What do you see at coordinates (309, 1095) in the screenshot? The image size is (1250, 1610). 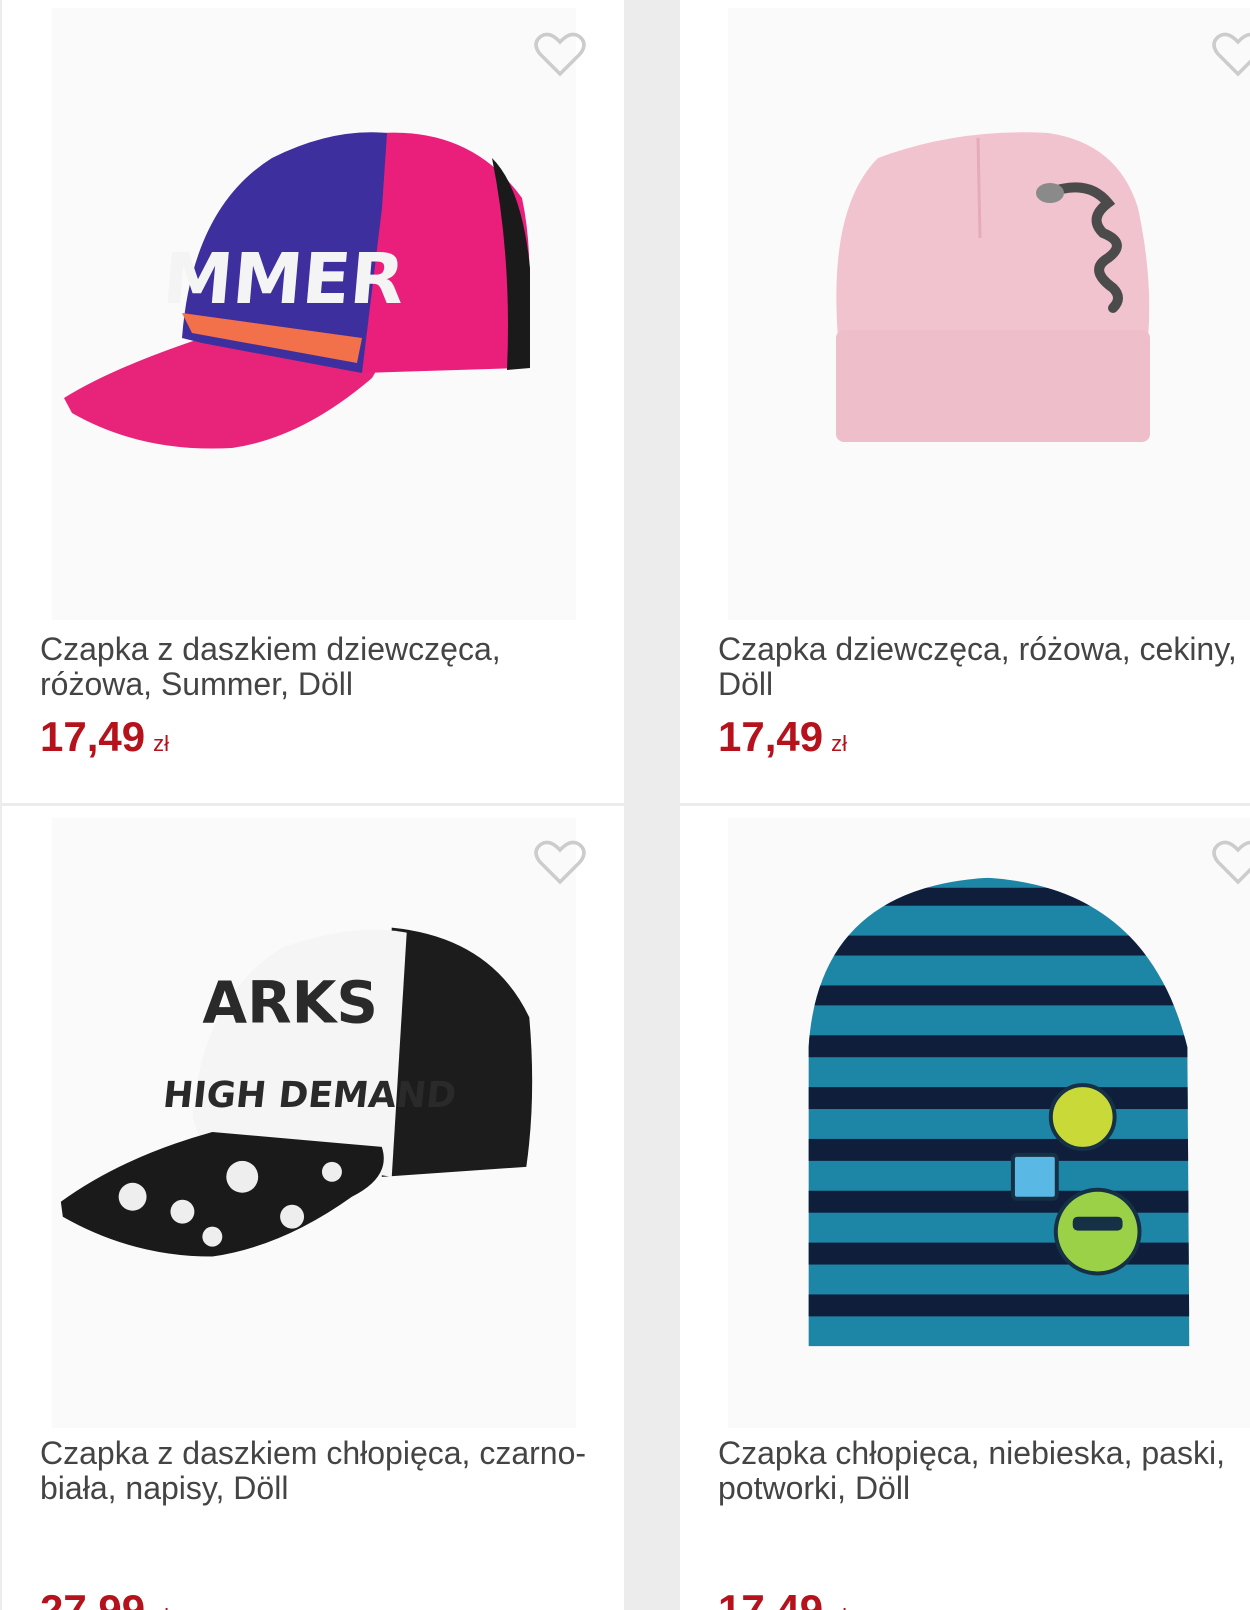 I see `svg-text: HIGH DEMAND` at bounding box center [309, 1095].